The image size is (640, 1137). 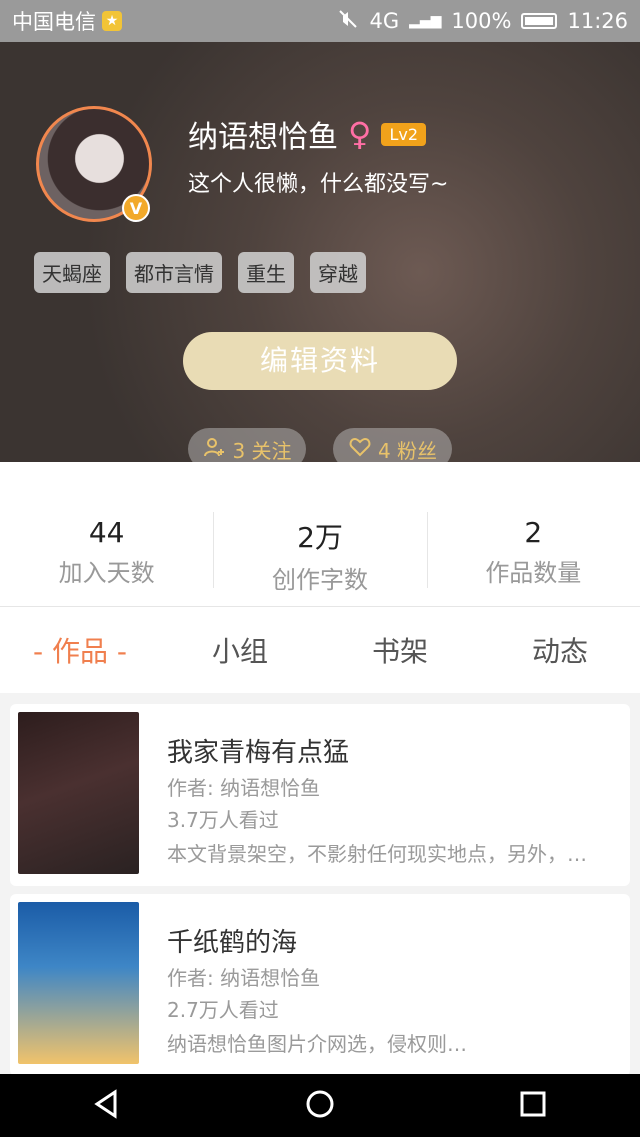 I want to click on carrier: 中国电信 ★, so click(x=67, y=21).